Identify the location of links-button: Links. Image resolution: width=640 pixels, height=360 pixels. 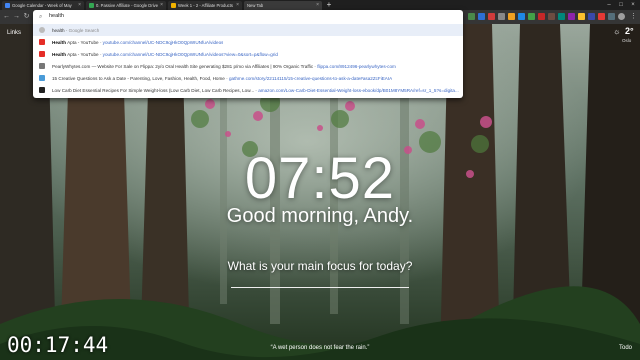
(14, 33).